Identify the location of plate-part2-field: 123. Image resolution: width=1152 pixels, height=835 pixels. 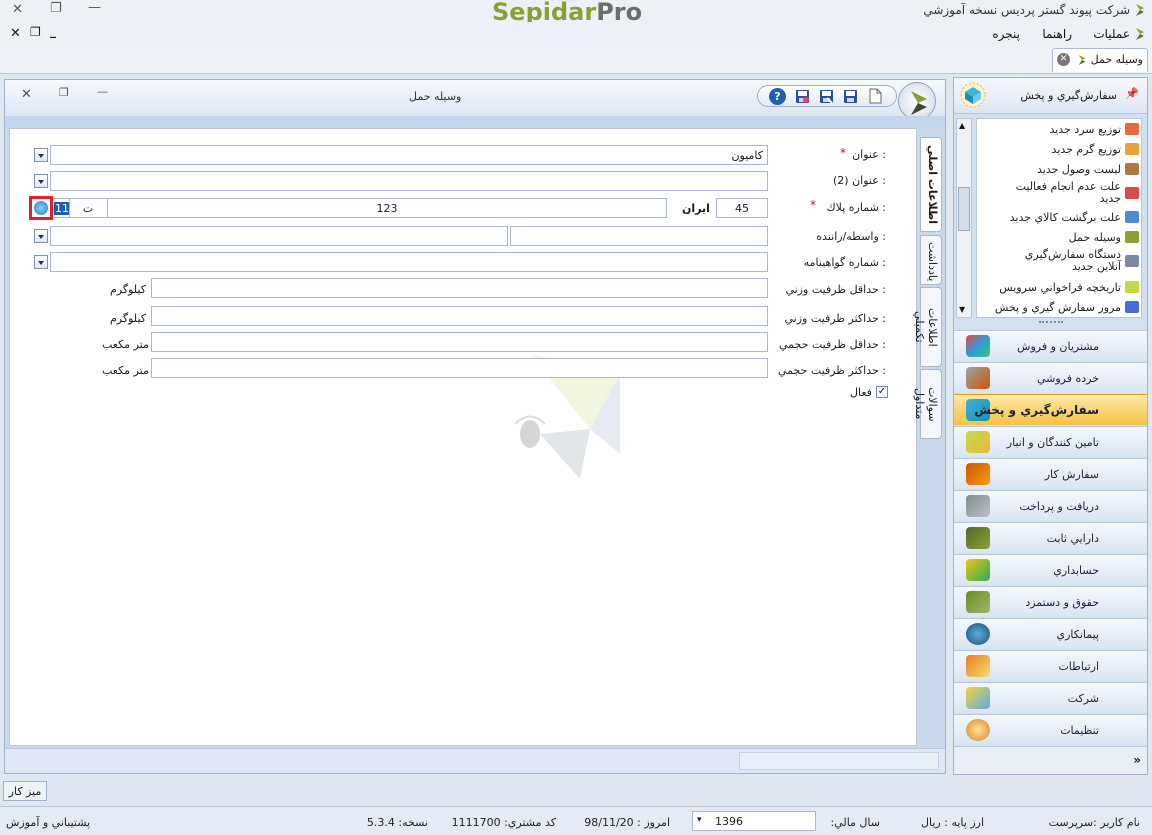
(387, 208).